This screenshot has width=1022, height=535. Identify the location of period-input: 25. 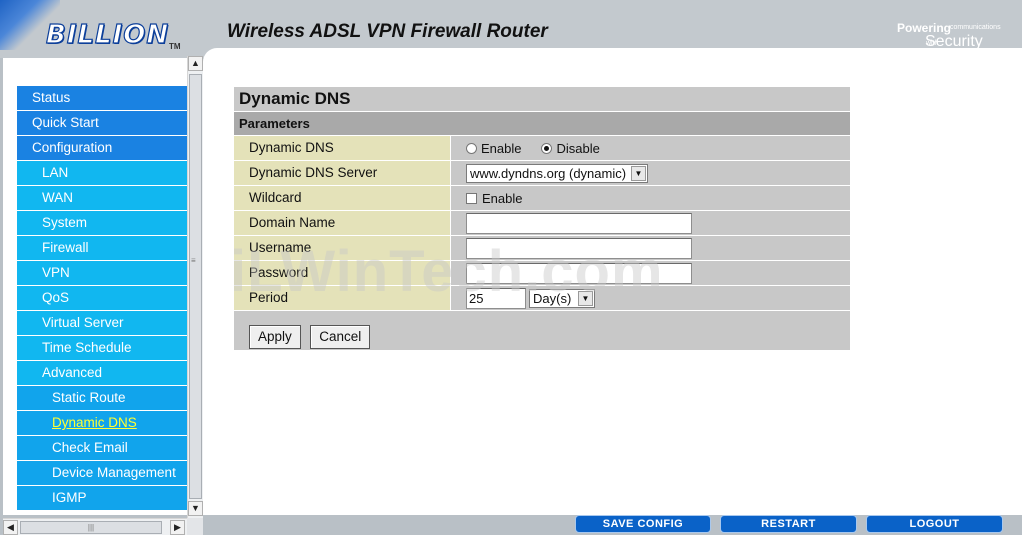
(496, 298).